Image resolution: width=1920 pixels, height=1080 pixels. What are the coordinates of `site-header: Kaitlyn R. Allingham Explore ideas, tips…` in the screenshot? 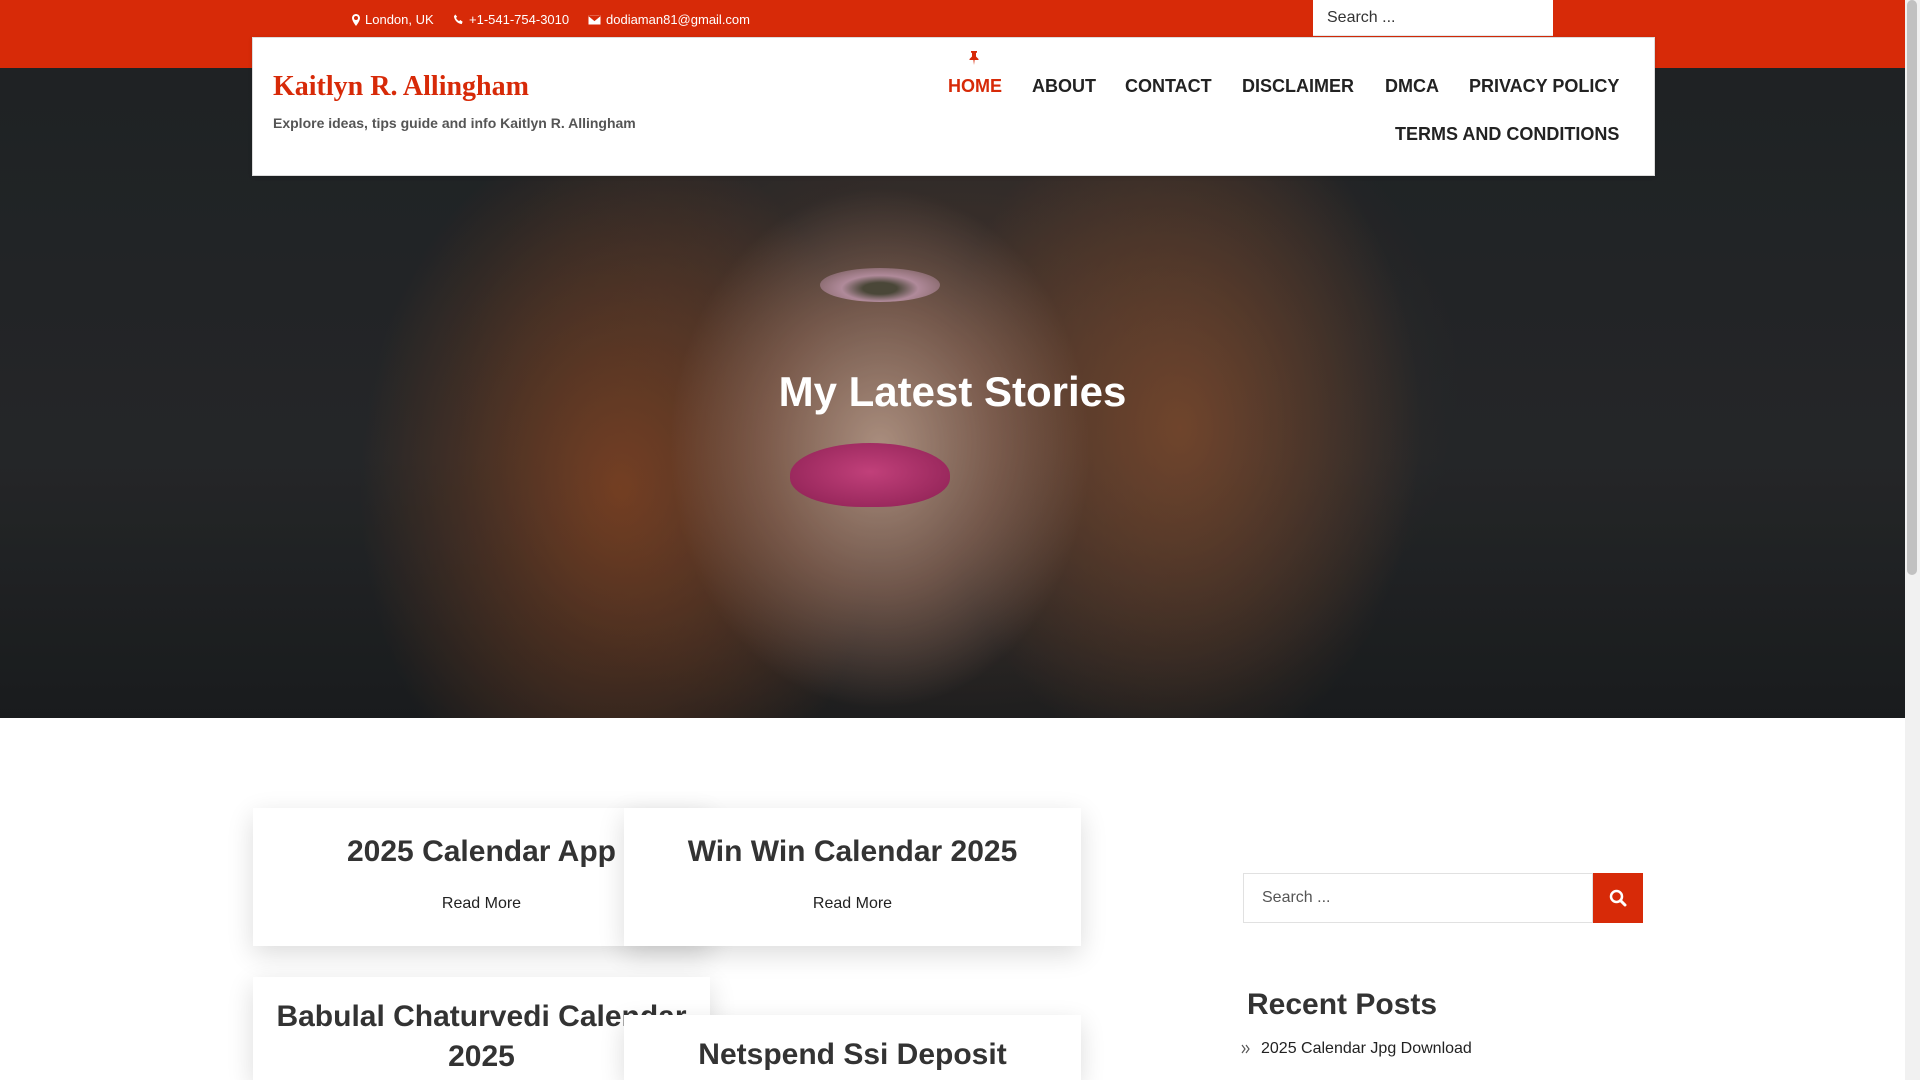 It's located at (953, 106).